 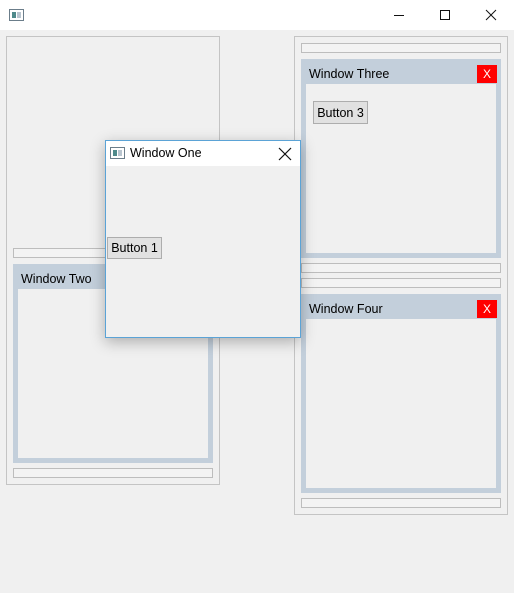 What do you see at coordinates (487, 309) in the screenshot?
I see `window-four-close-button: X` at bounding box center [487, 309].